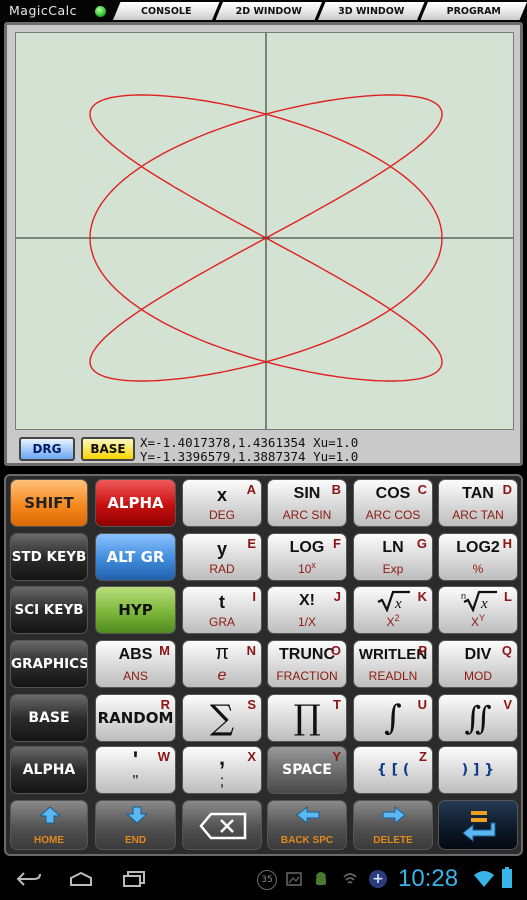 This screenshot has width=527, height=900. What do you see at coordinates (49, 557) in the screenshot?
I see `std-keyb-key: STD KEYB` at bounding box center [49, 557].